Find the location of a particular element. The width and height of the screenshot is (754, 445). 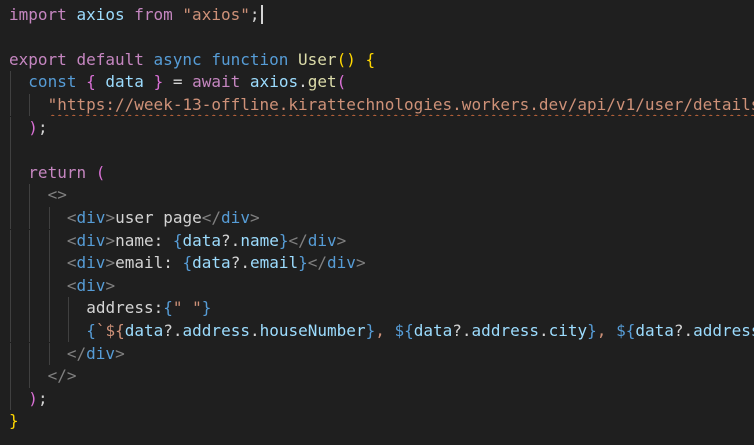

code-token: ( is located at coordinates (341, 82).